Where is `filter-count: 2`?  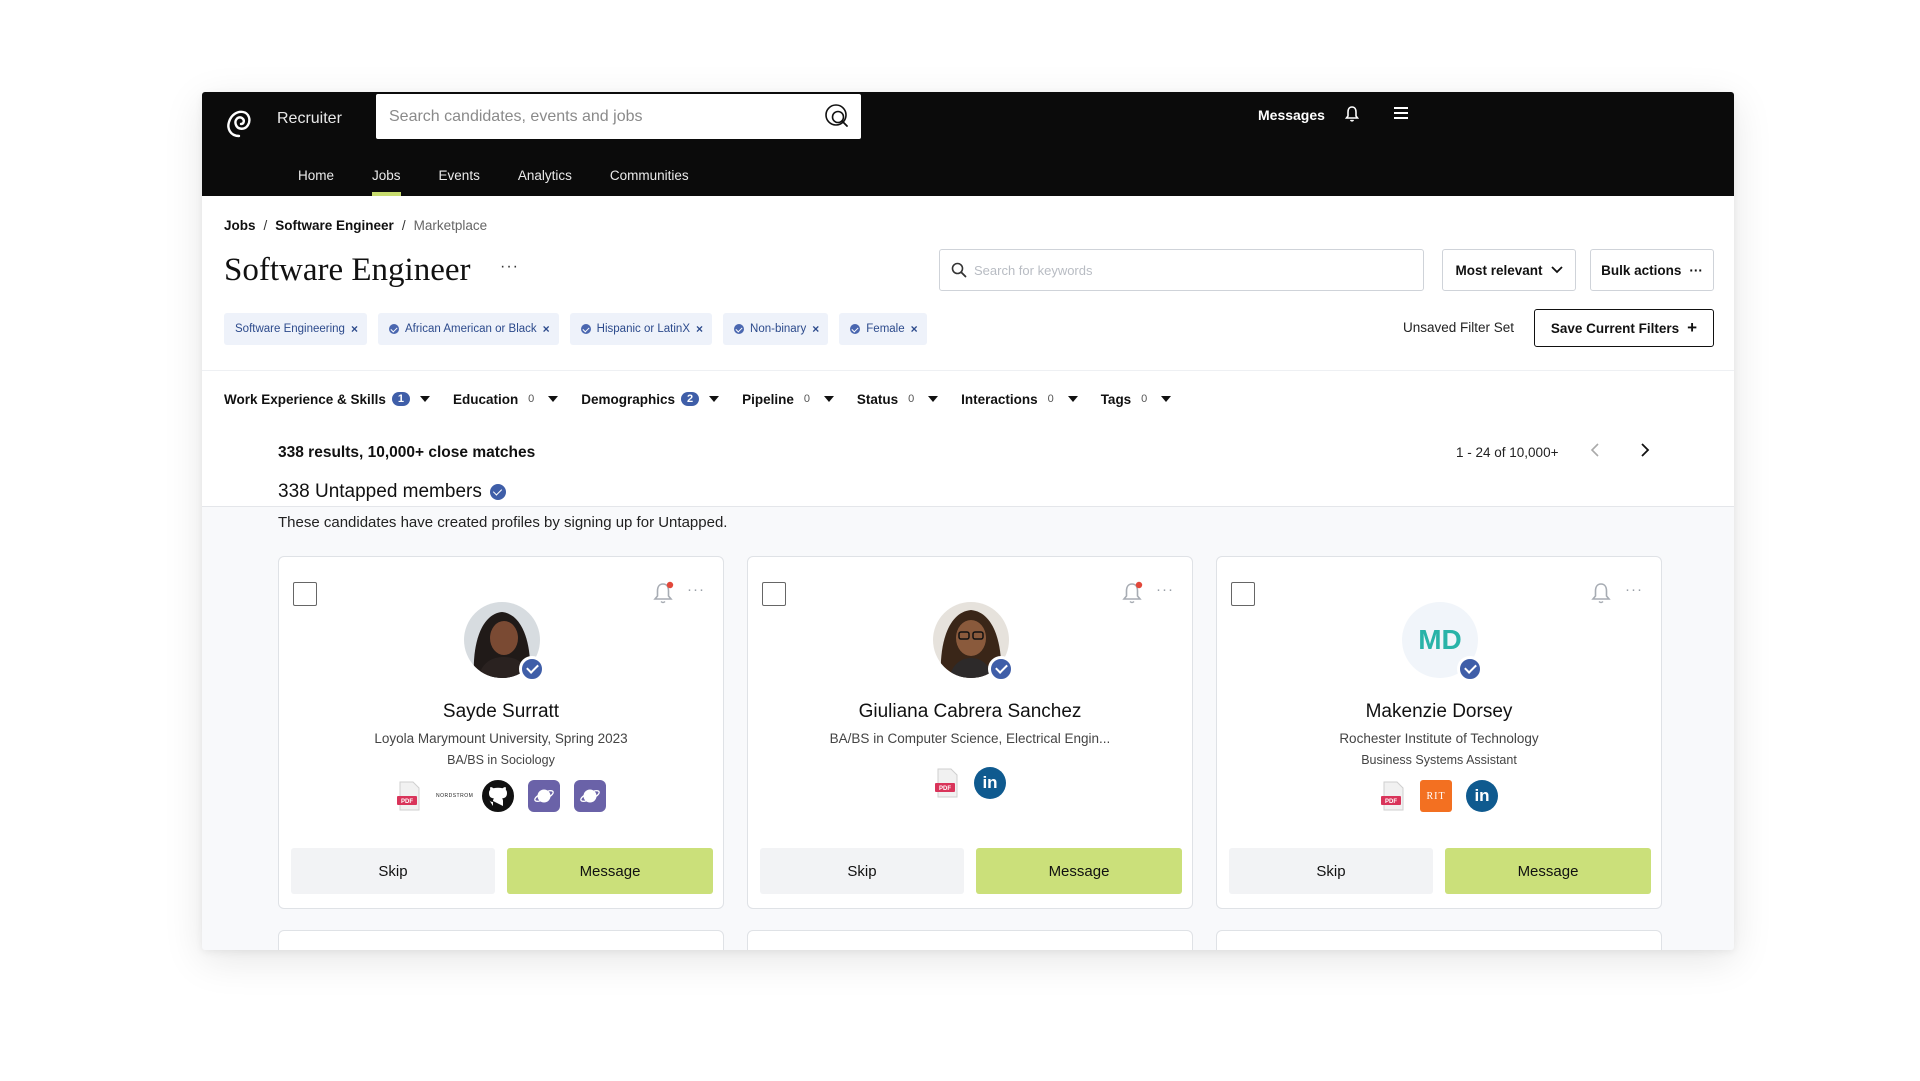 filter-count: 2 is located at coordinates (690, 399).